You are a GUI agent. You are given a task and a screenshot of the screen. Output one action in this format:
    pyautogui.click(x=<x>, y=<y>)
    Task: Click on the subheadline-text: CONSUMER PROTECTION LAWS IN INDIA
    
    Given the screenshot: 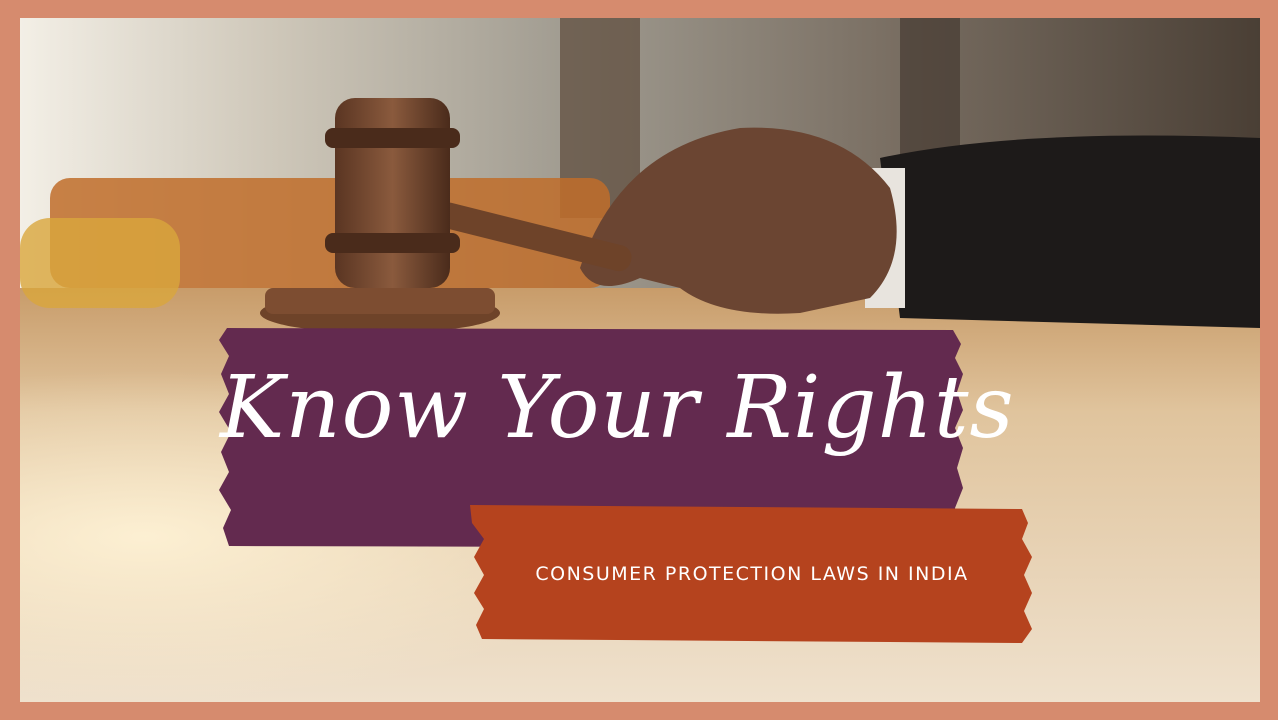 What is the action you would take?
    pyautogui.click(x=752, y=574)
    